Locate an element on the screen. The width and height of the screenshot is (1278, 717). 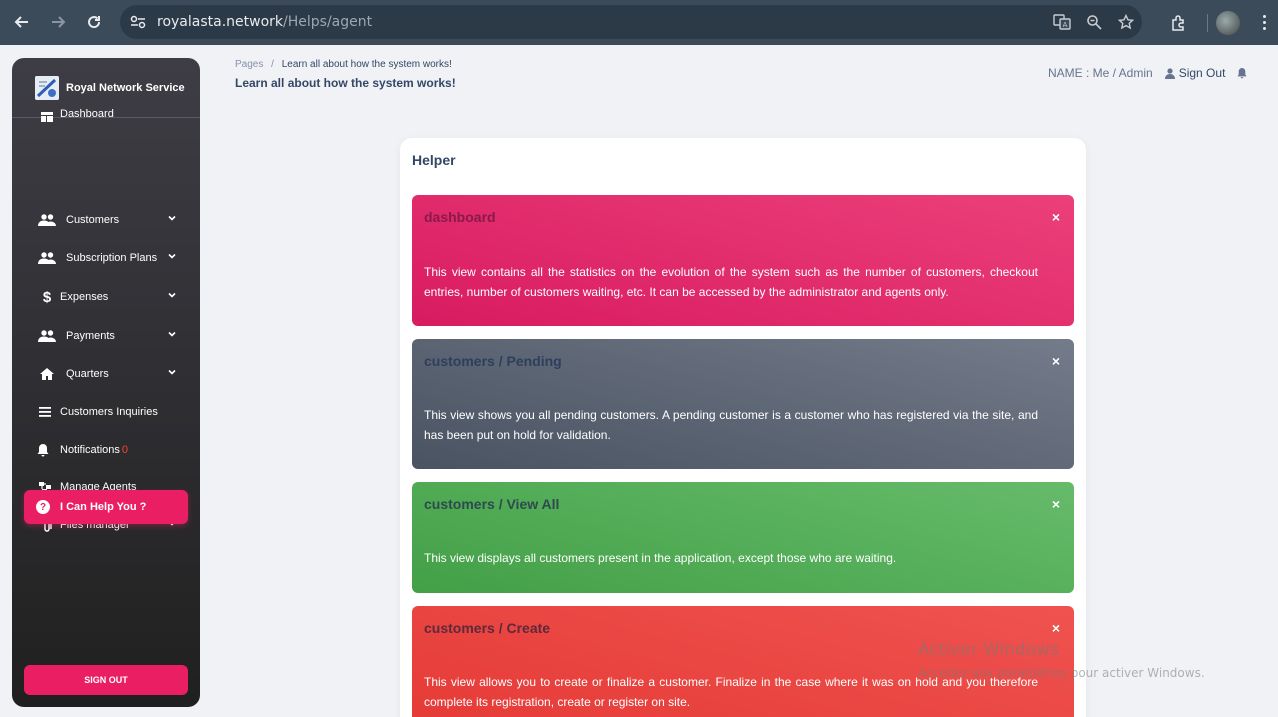
divider is located at coordinates (1207, 22).